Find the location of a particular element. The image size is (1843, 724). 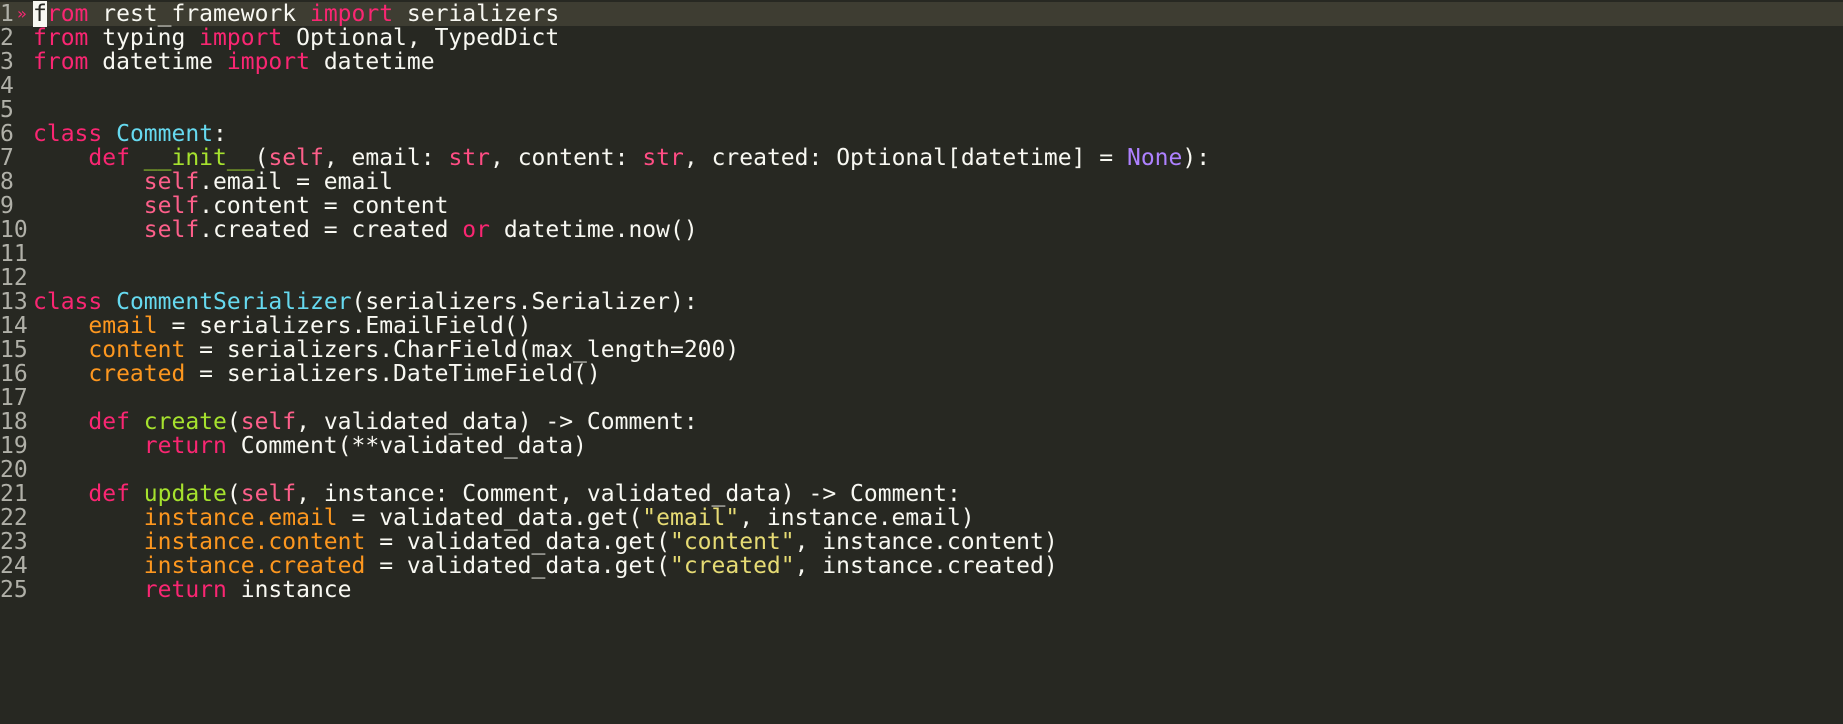

code-line: 17 is located at coordinates (921, 398).